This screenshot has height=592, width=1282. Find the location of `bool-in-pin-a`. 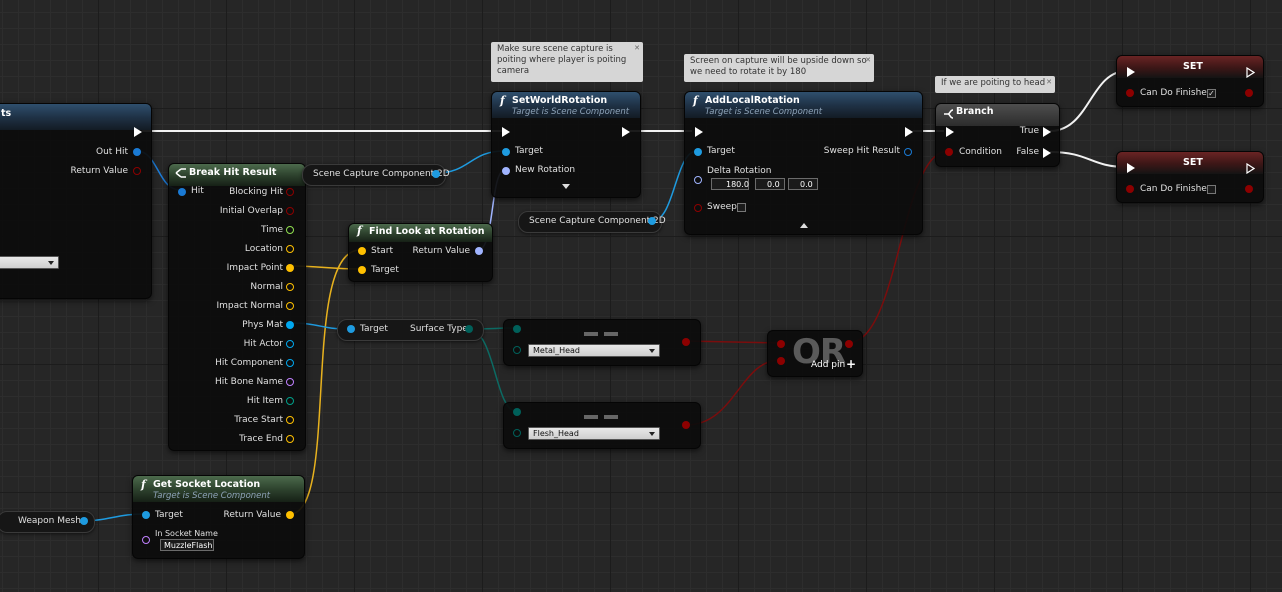

bool-in-pin-a is located at coordinates (781, 344).